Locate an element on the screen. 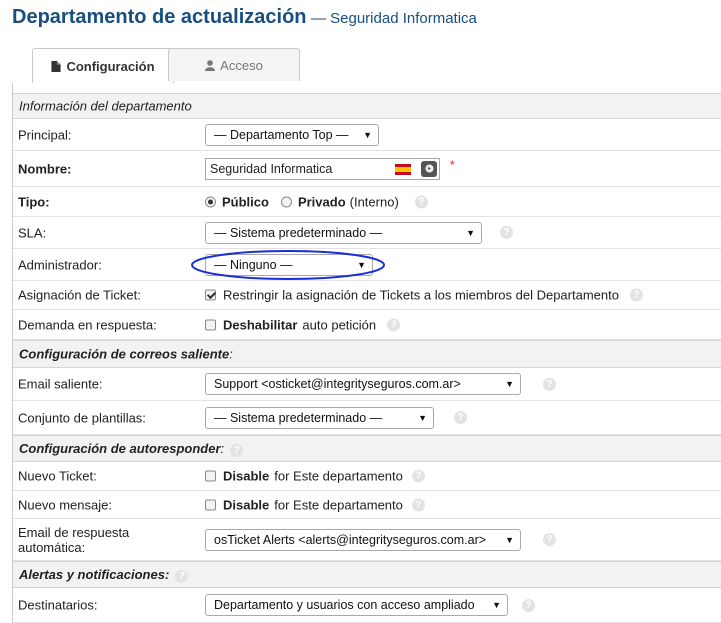 This screenshot has width=721, height=623. row-nombre: Nombre: Seguridad Informatica * is located at coordinates (367, 169).